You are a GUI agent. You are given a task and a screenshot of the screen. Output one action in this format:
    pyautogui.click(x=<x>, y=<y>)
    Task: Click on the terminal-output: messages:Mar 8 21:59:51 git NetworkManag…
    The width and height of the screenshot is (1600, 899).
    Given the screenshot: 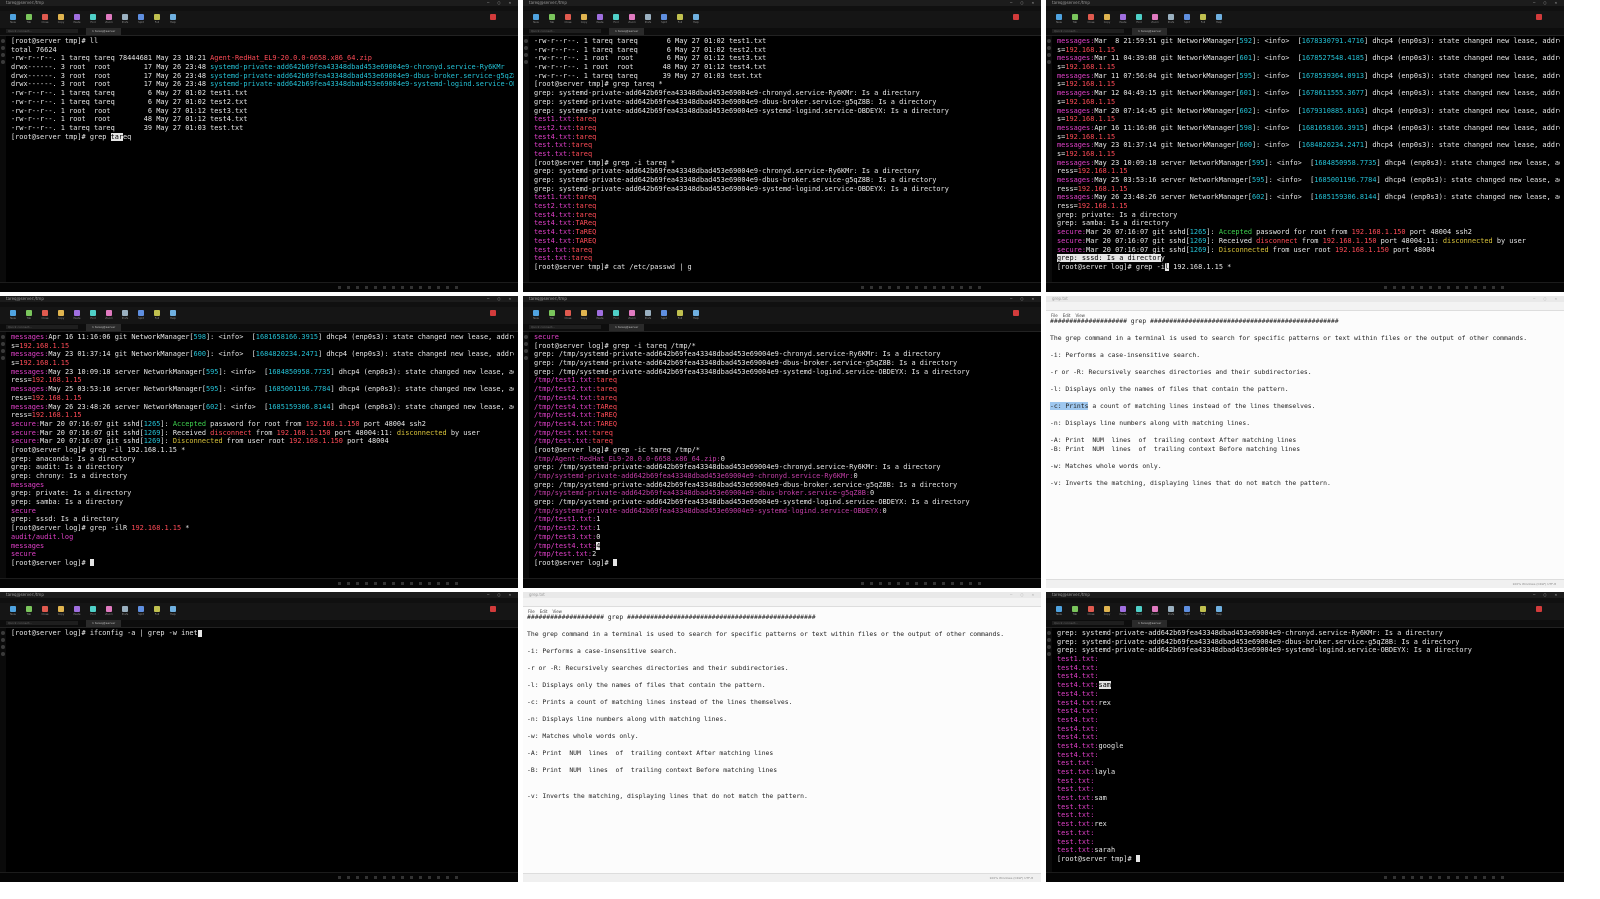 What is the action you would take?
    pyautogui.click(x=1308, y=159)
    